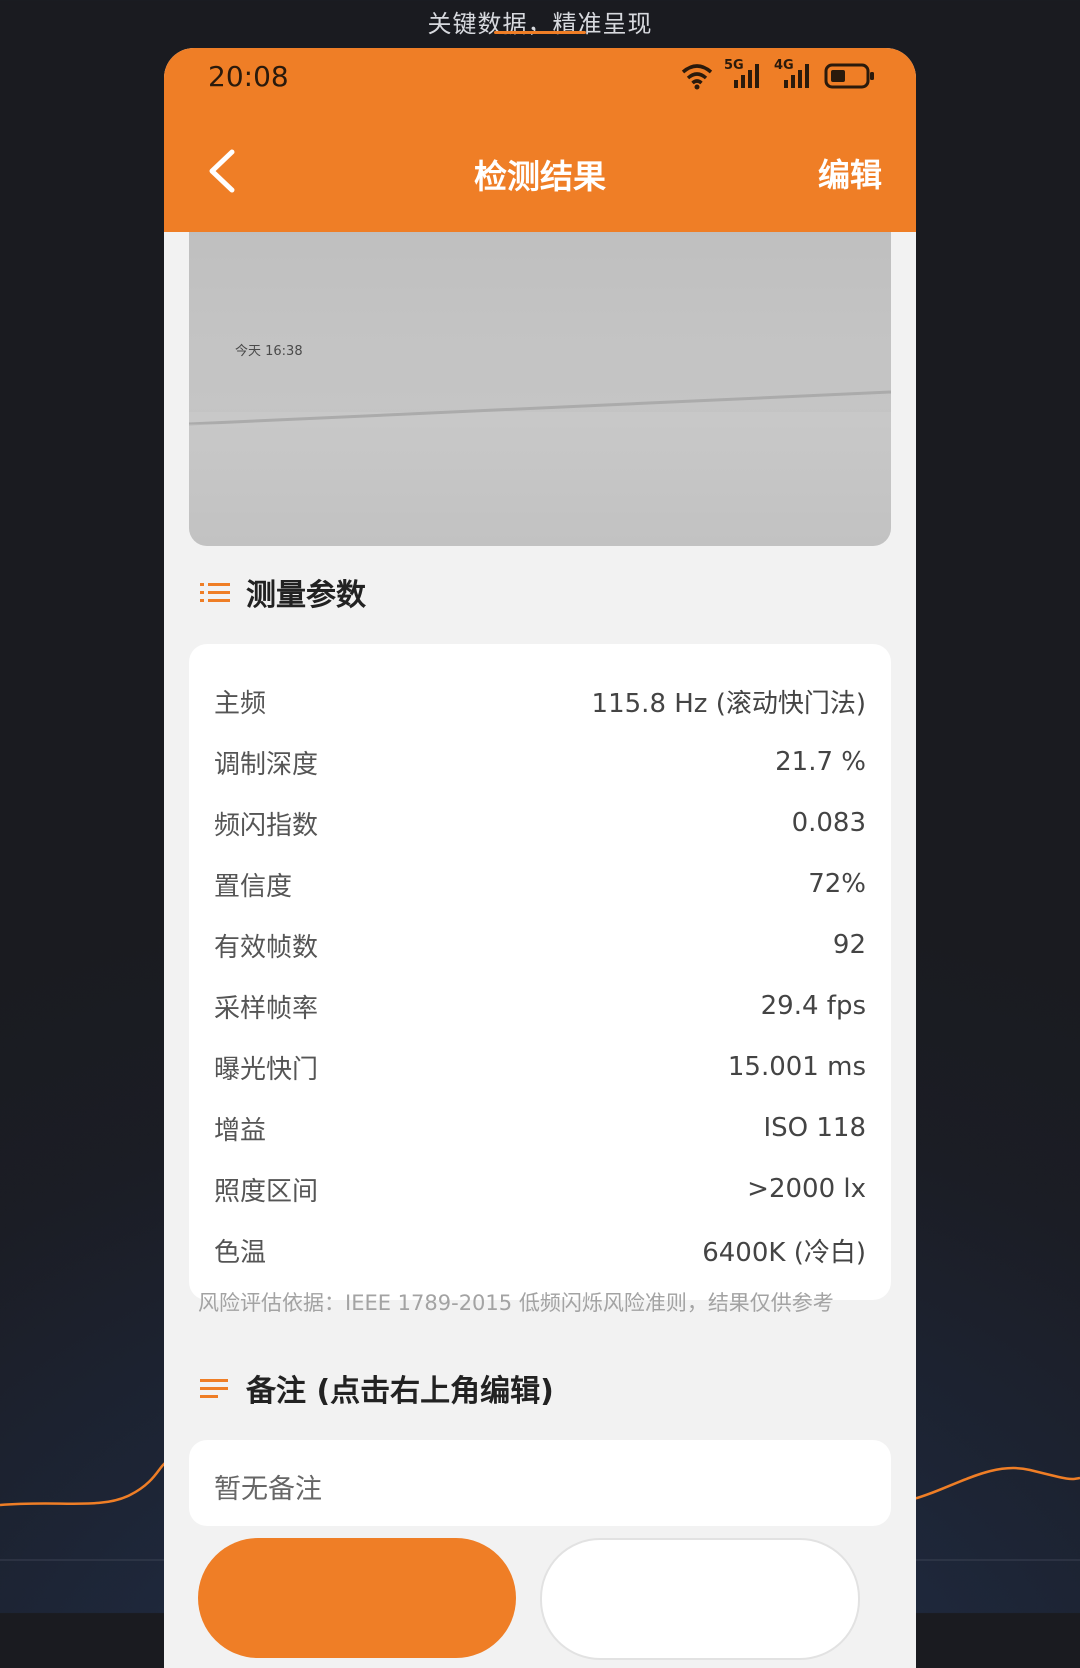 Image resolution: width=1080 pixels, height=1668 pixels. Describe the element at coordinates (540, 945) in the screenshot. I see `param-row: 有效帧数 92` at that location.